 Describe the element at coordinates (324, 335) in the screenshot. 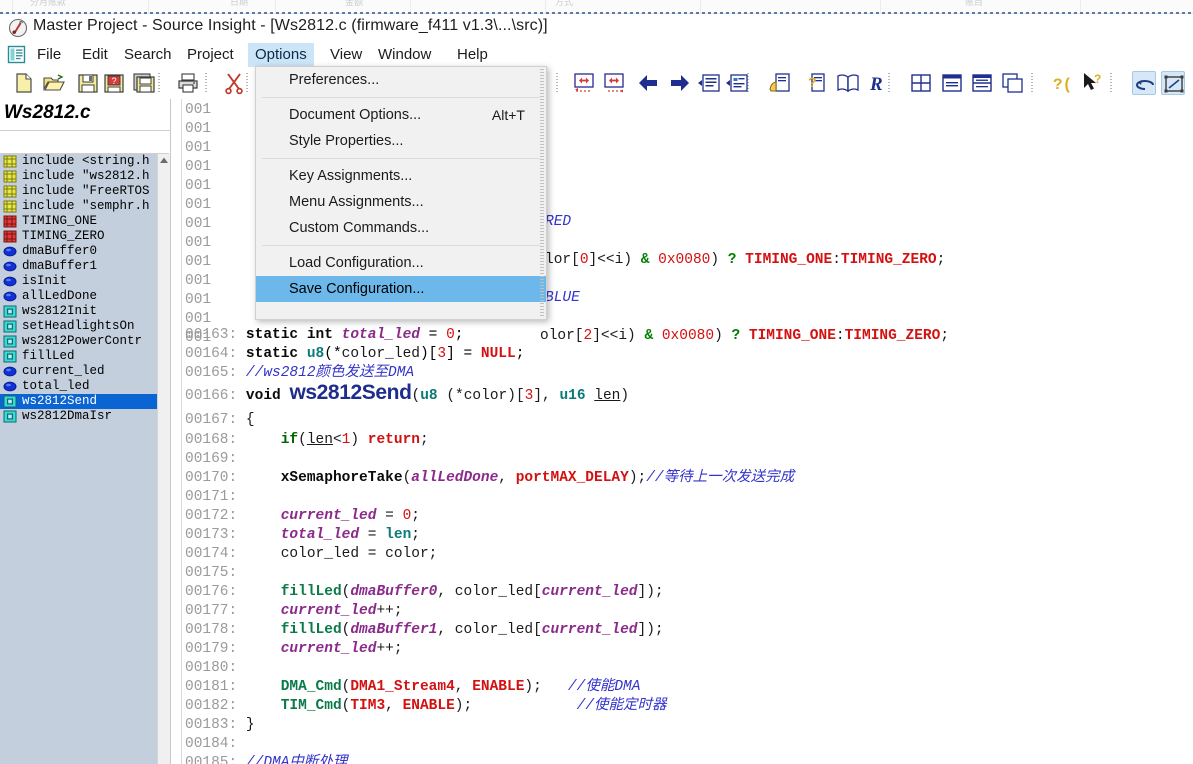

I see `editor-line: 00163: static int total_led = 0;` at that location.